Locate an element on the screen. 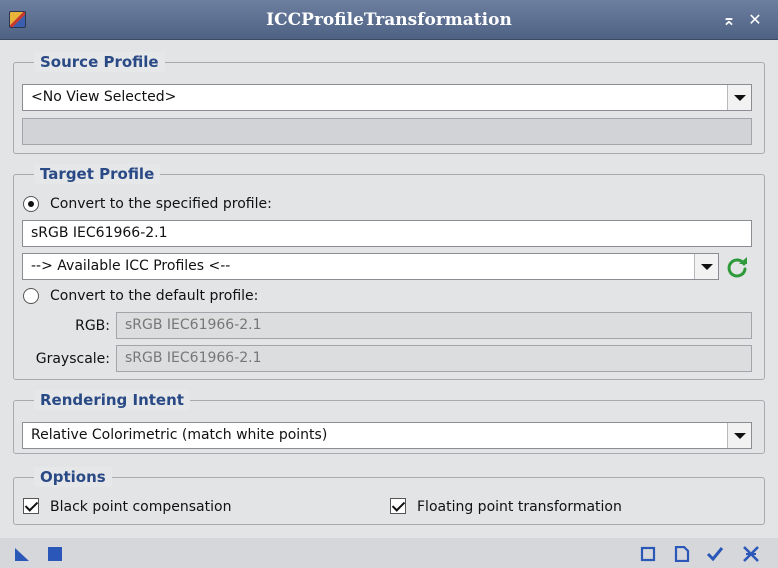  refresh-icon is located at coordinates (737, 267).